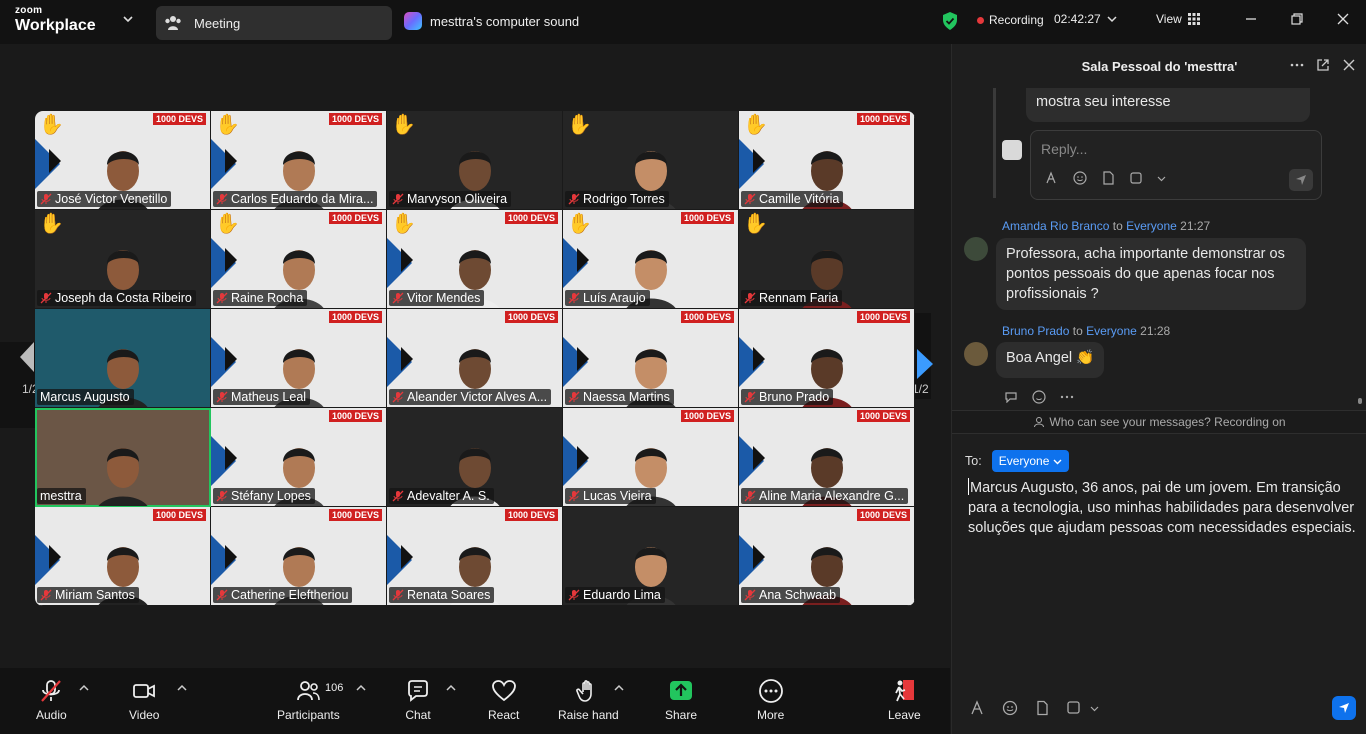  What do you see at coordinates (1301, 180) in the screenshot?
I see `reply-send-button` at bounding box center [1301, 180].